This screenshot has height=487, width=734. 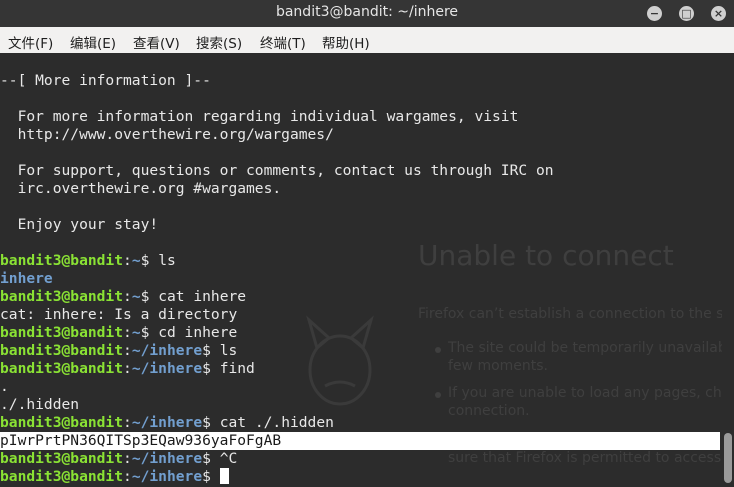 What do you see at coordinates (127, 368) in the screenshot?
I see `terminal-prompt-line: bandit3@bandit:~/inhere$ find` at bounding box center [127, 368].